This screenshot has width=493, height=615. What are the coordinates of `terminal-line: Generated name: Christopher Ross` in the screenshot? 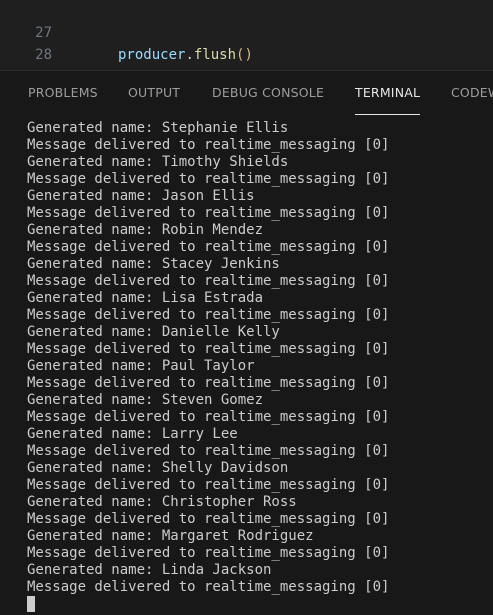 It's located at (162, 502).